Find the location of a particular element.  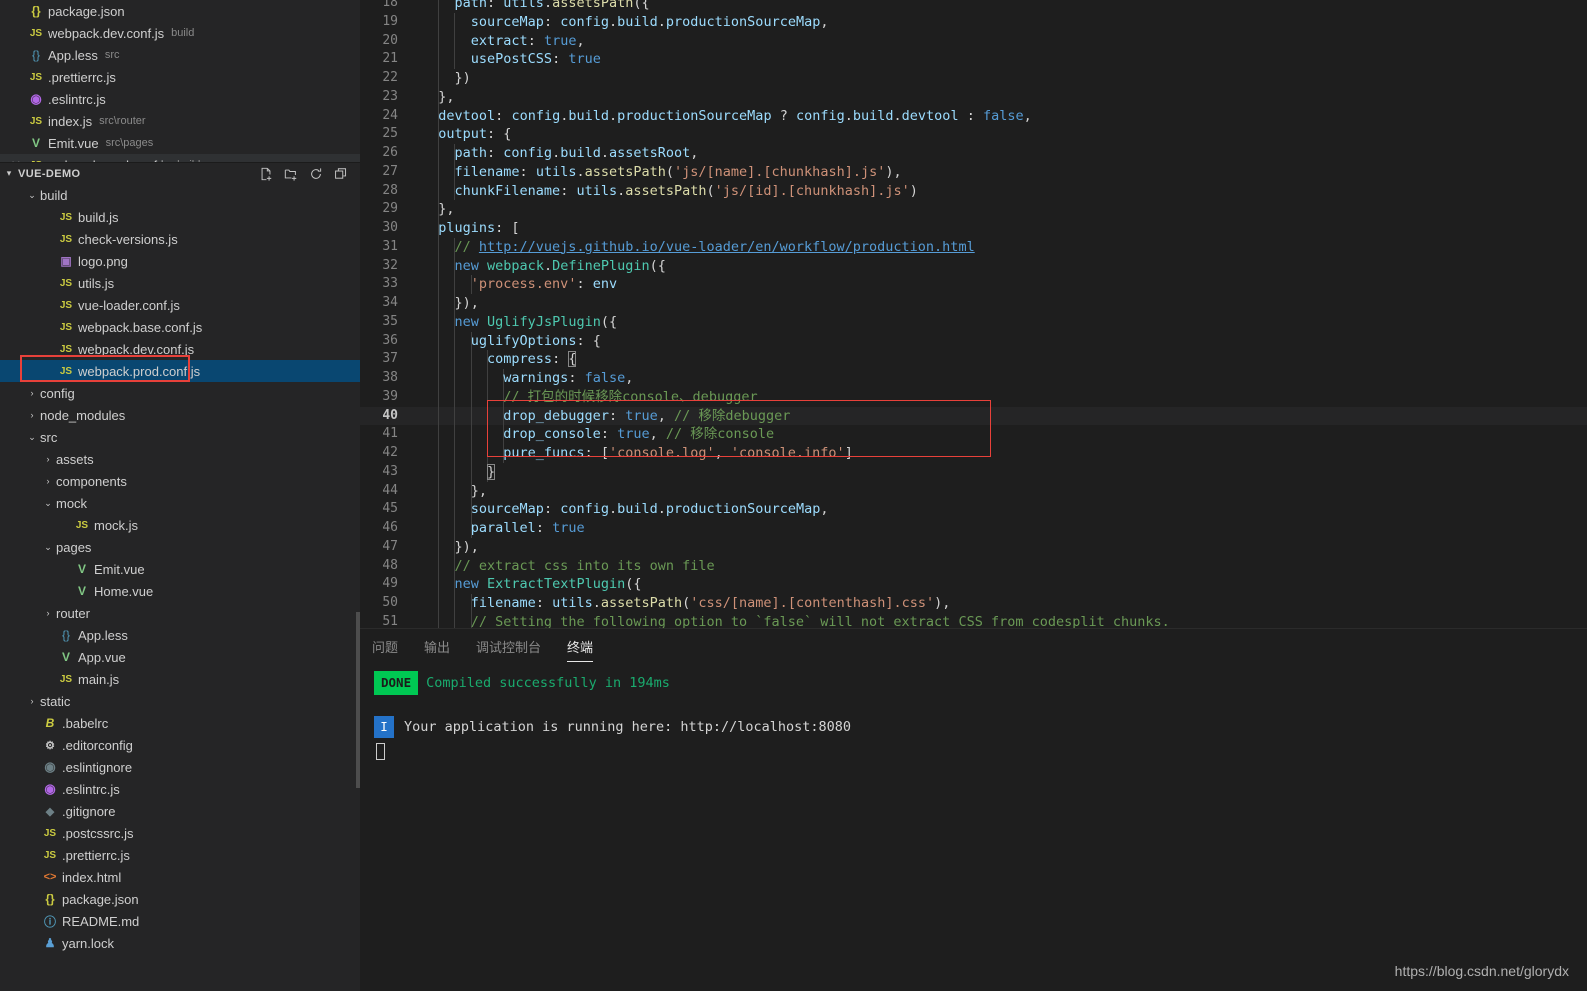

file-tree-item: › V Emit.vue is located at coordinates (180, 569).